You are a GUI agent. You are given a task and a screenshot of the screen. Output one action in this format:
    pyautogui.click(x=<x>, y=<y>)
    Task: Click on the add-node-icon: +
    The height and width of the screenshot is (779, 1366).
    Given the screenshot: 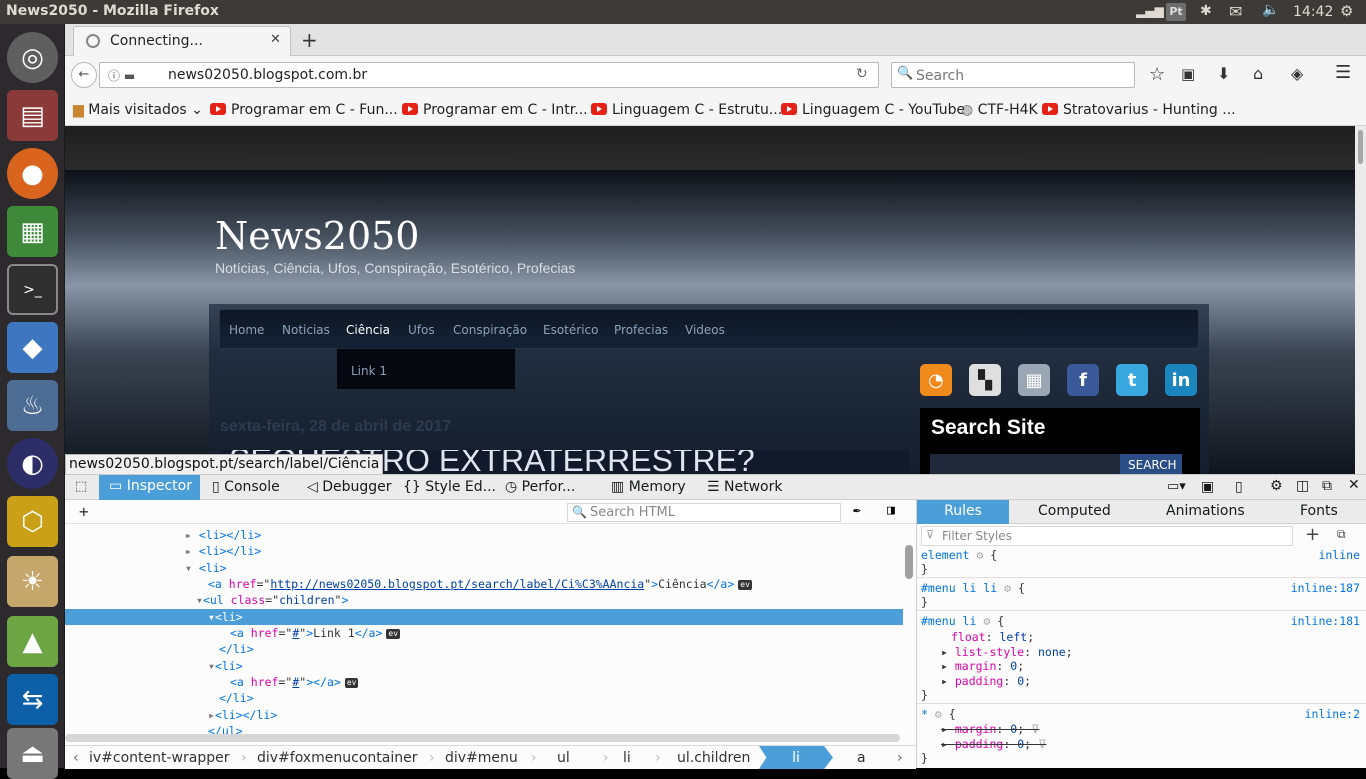 What is the action you would take?
    pyautogui.click(x=84, y=511)
    